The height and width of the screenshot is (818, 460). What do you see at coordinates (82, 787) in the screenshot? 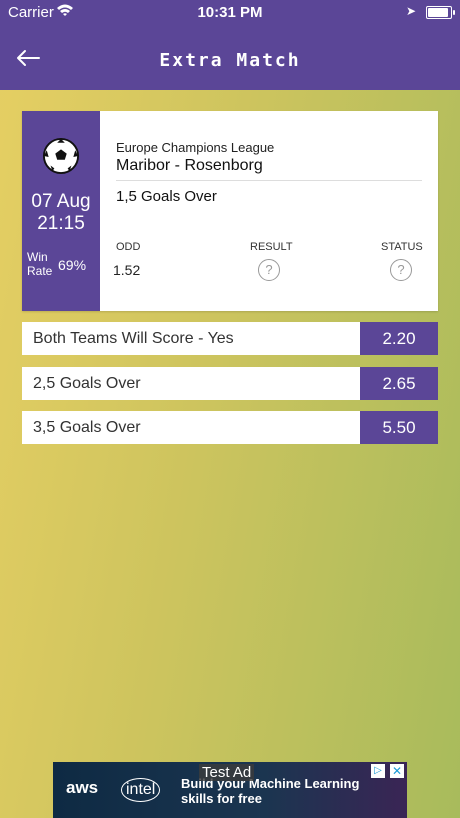
I see `aws-logo: aws` at bounding box center [82, 787].